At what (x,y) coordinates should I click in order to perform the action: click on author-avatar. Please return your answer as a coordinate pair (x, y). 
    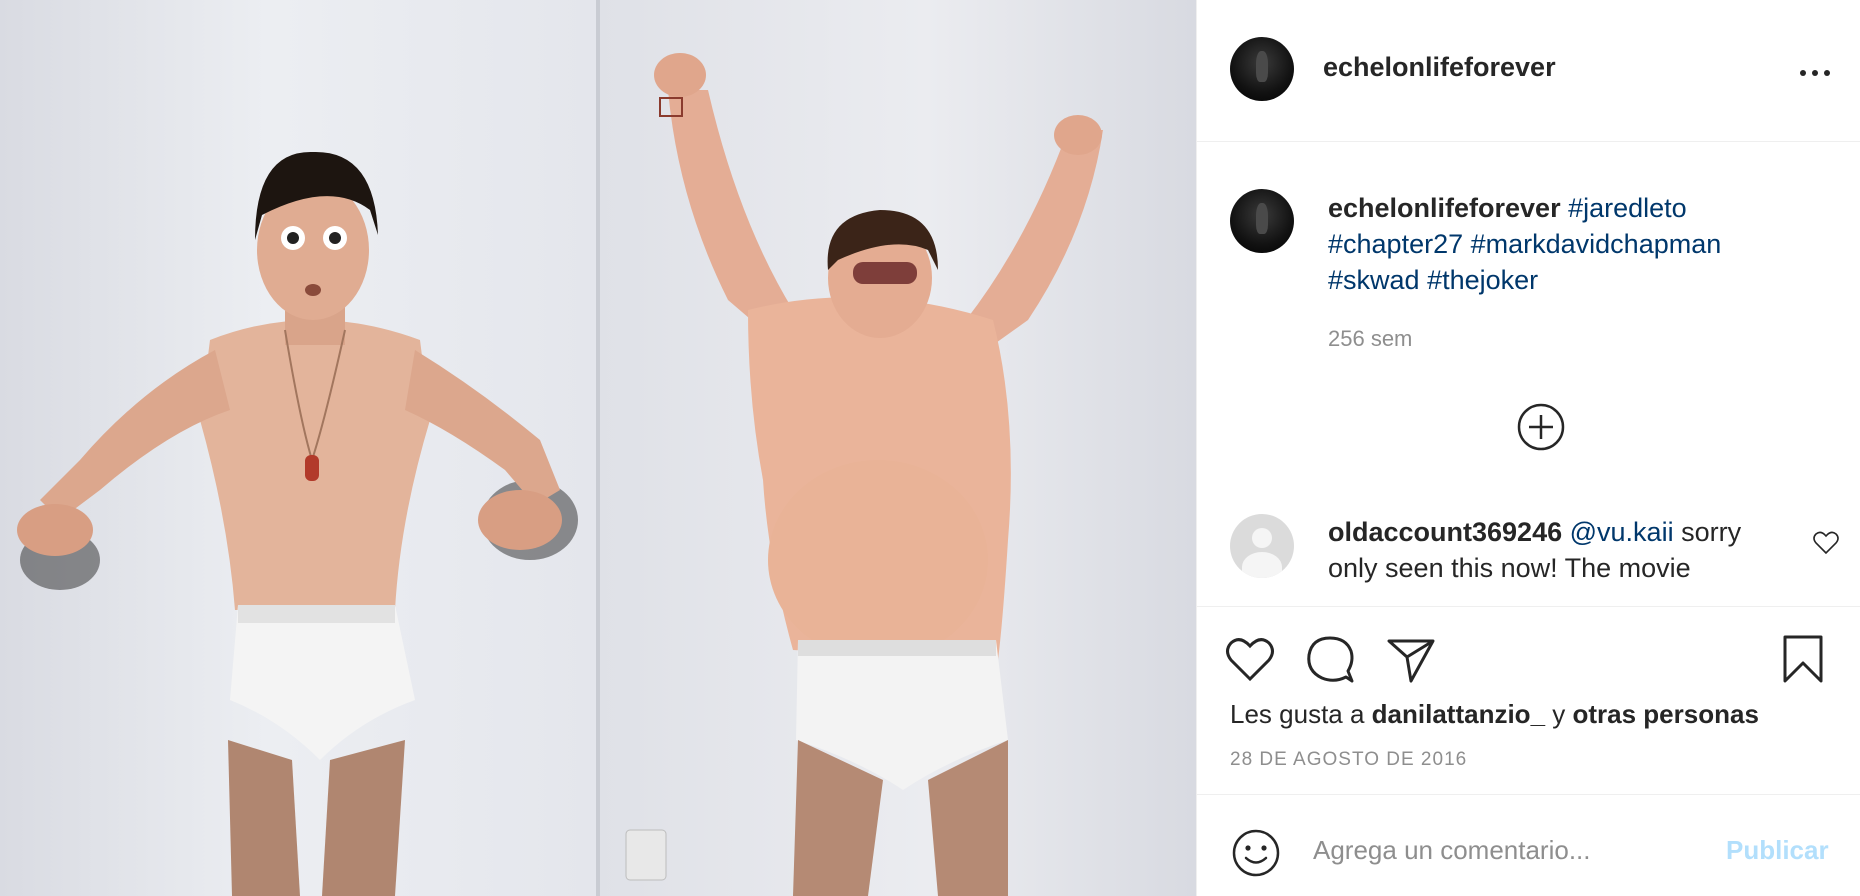
    Looking at the image, I should click on (1262, 69).